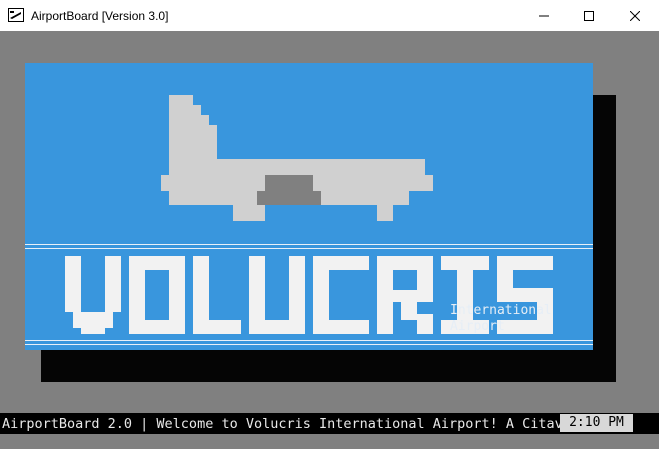 The image size is (659, 449). I want to click on minimize-icon, so click(544, 15).